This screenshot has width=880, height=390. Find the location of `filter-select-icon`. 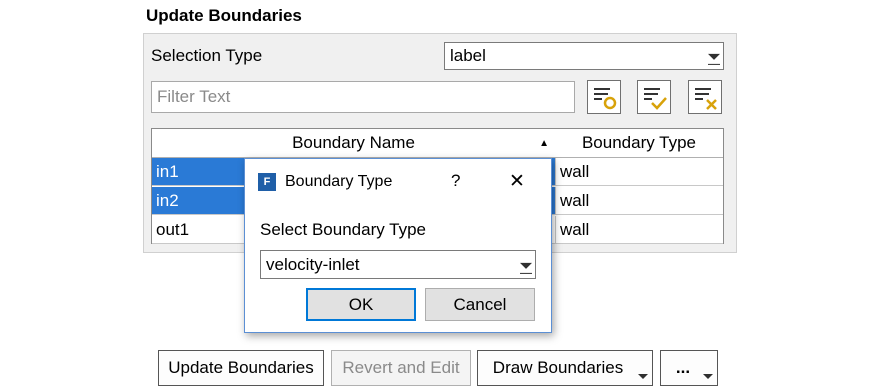

filter-select-icon is located at coordinates (605, 99).